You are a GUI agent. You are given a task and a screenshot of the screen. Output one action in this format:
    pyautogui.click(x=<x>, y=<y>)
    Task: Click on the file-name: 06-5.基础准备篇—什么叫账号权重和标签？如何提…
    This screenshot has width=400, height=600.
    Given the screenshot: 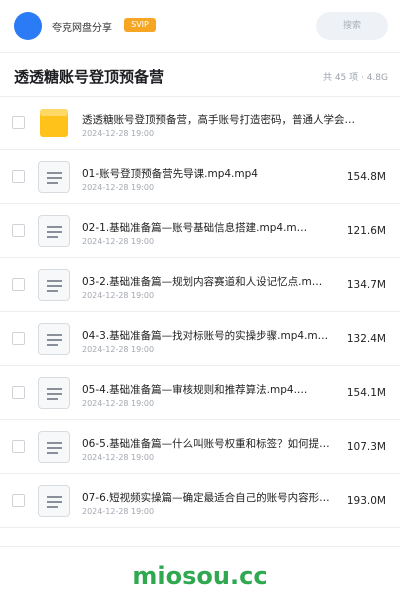 What is the action you would take?
    pyautogui.click(x=206, y=444)
    